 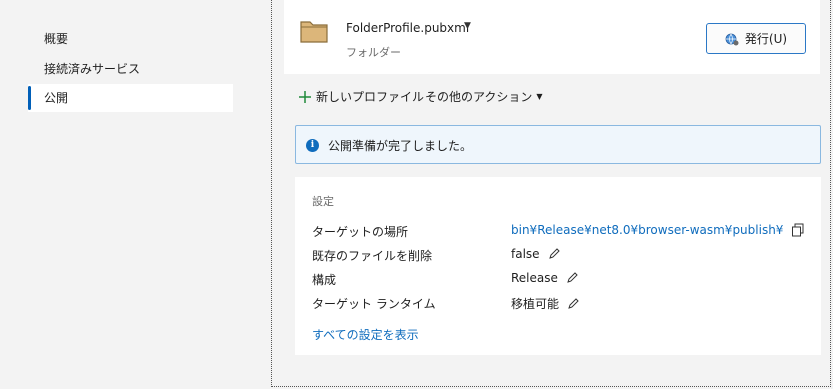 What do you see at coordinates (92, 69) in the screenshot?
I see `sidebar-item-label: 接続済みサービス` at bounding box center [92, 69].